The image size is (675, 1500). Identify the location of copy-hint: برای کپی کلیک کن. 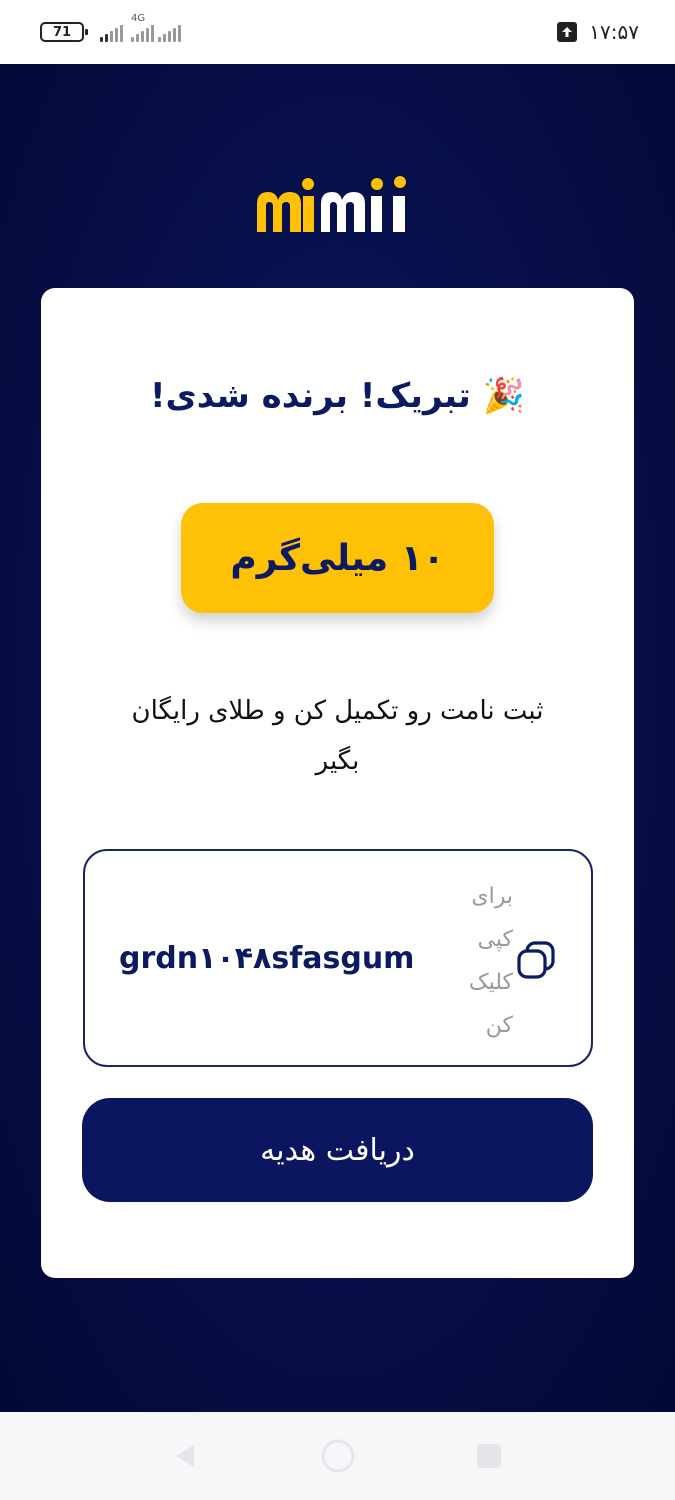
(475, 961).